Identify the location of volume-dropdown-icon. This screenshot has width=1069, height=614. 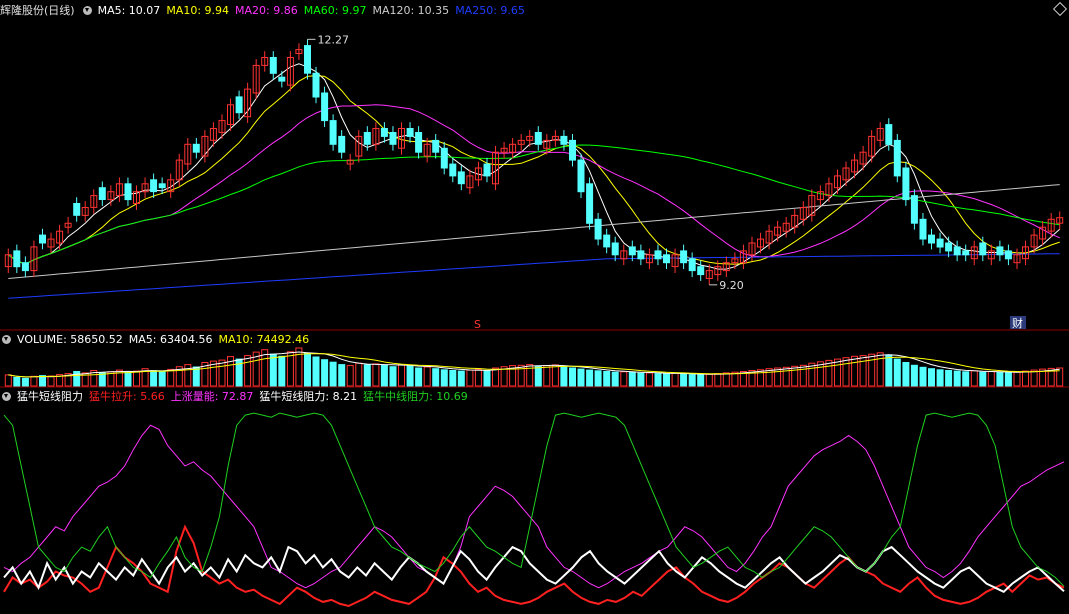
(6, 339).